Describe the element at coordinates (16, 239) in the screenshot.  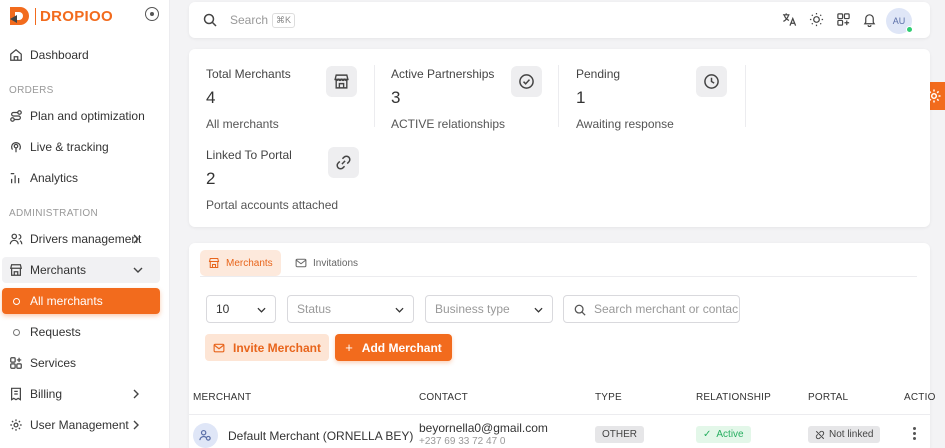
I see `users-icon` at that location.